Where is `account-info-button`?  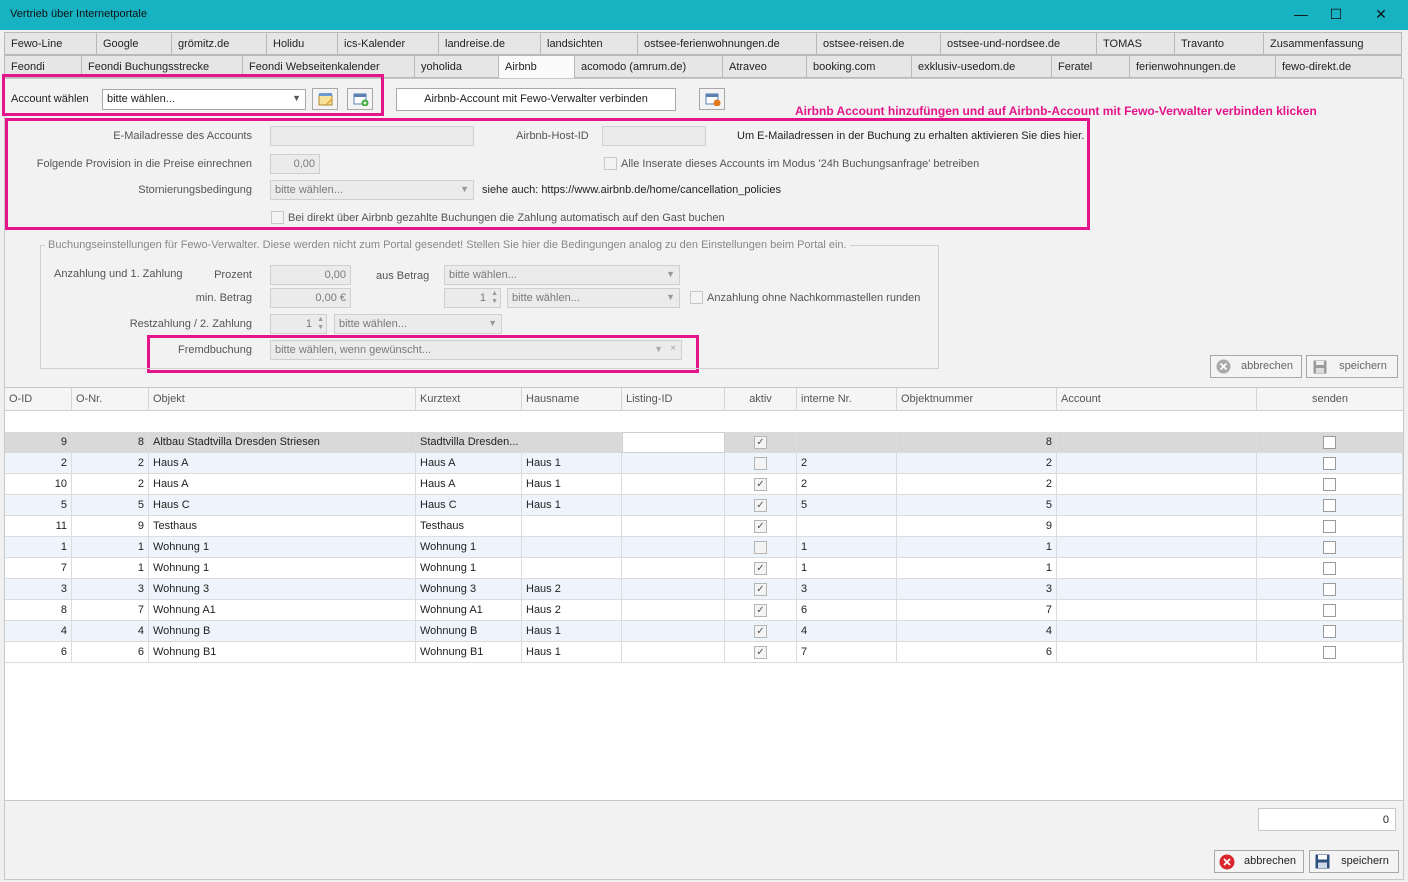
account-info-button is located at coordinates (712, 99).